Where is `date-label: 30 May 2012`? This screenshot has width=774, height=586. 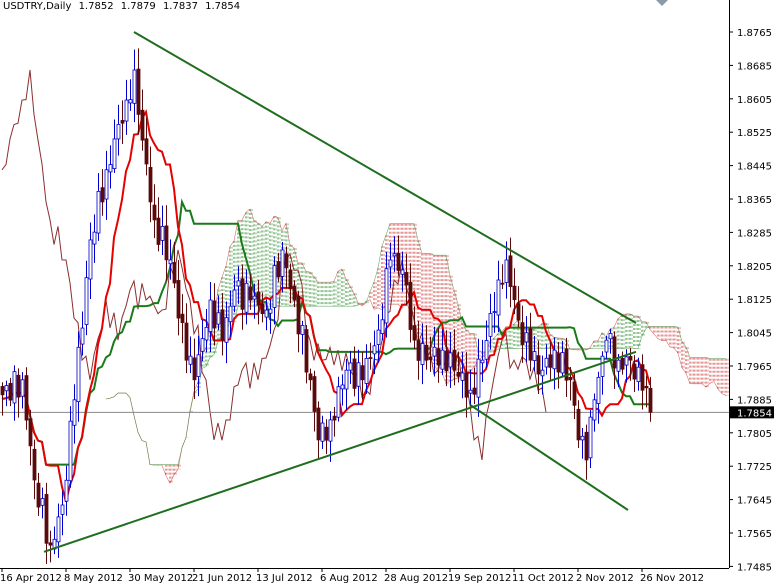 date-label: 30 May 2012 is located at coordinates (160, 578).